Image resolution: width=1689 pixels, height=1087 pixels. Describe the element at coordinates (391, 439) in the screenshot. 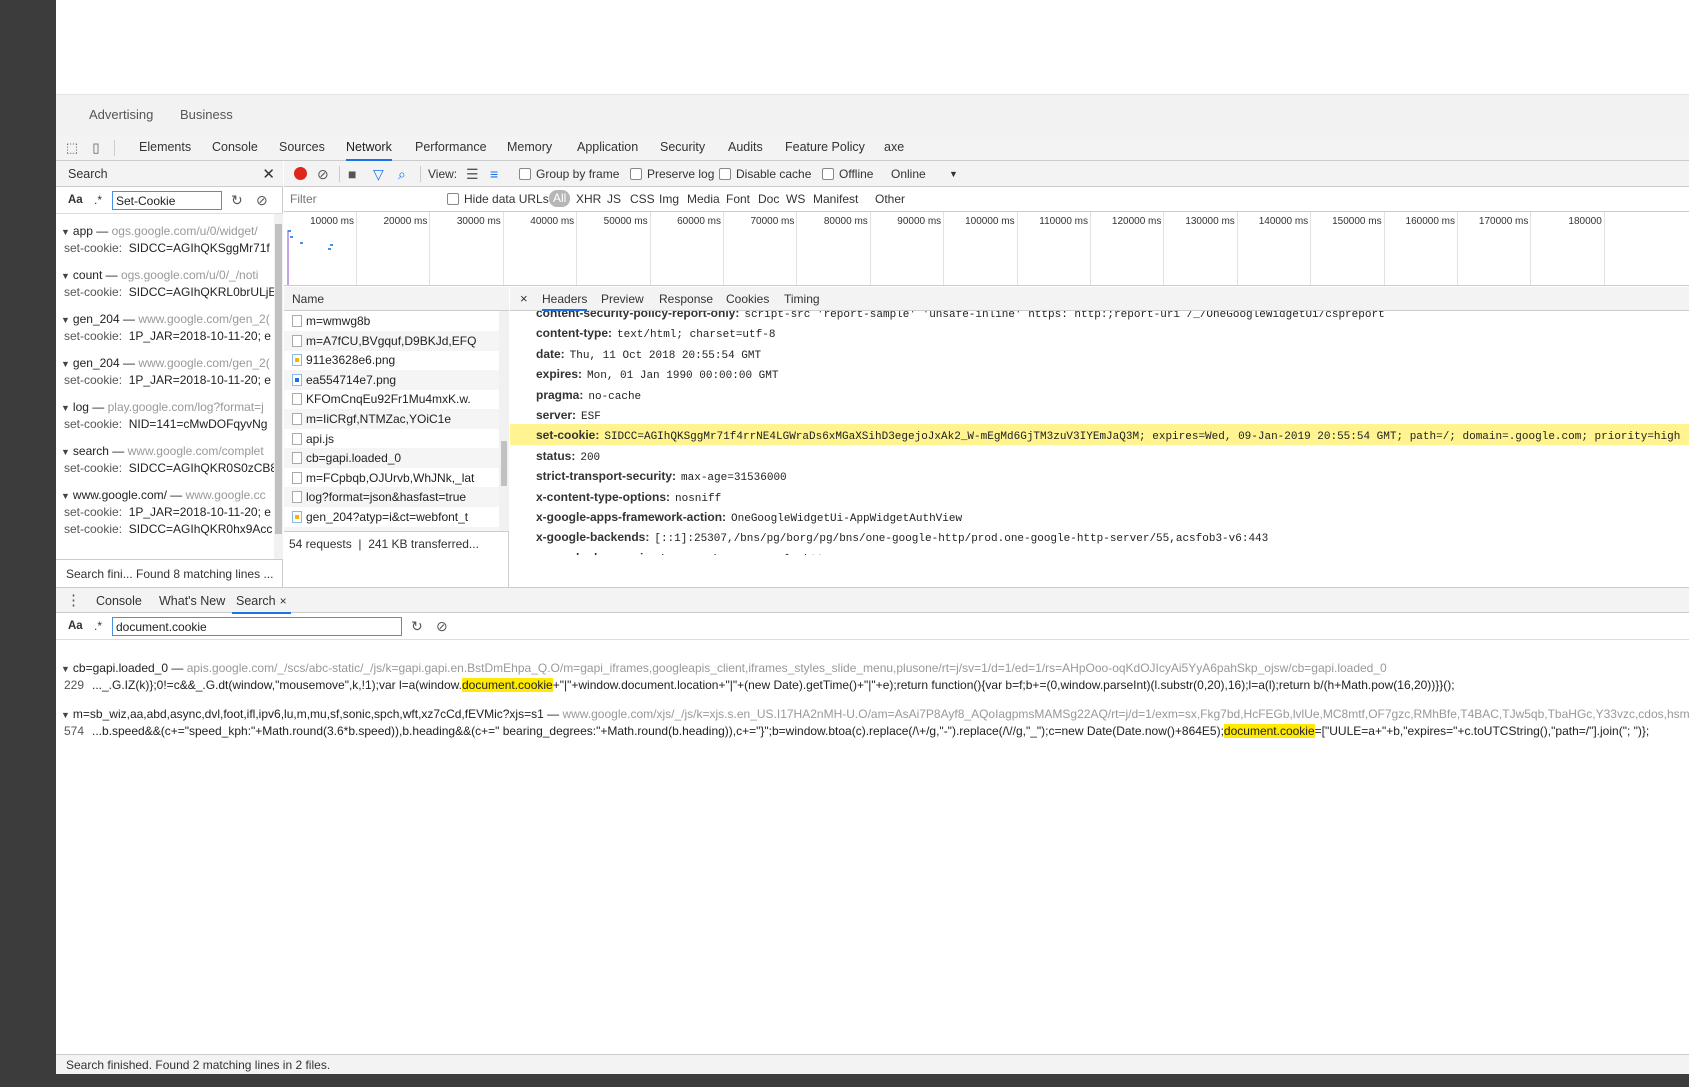

I see `request-row: api.js` at that location.